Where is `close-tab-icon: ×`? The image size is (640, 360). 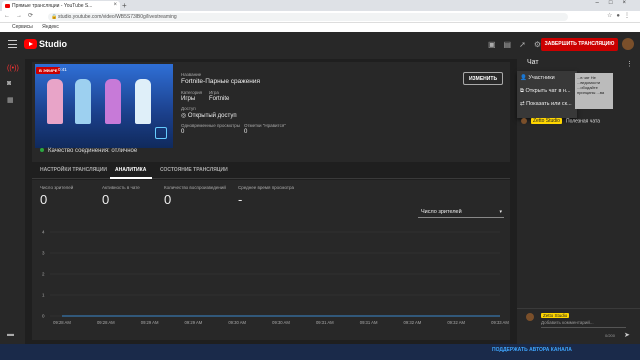 close-tab-icon: × is located at coordinates (115, 5).